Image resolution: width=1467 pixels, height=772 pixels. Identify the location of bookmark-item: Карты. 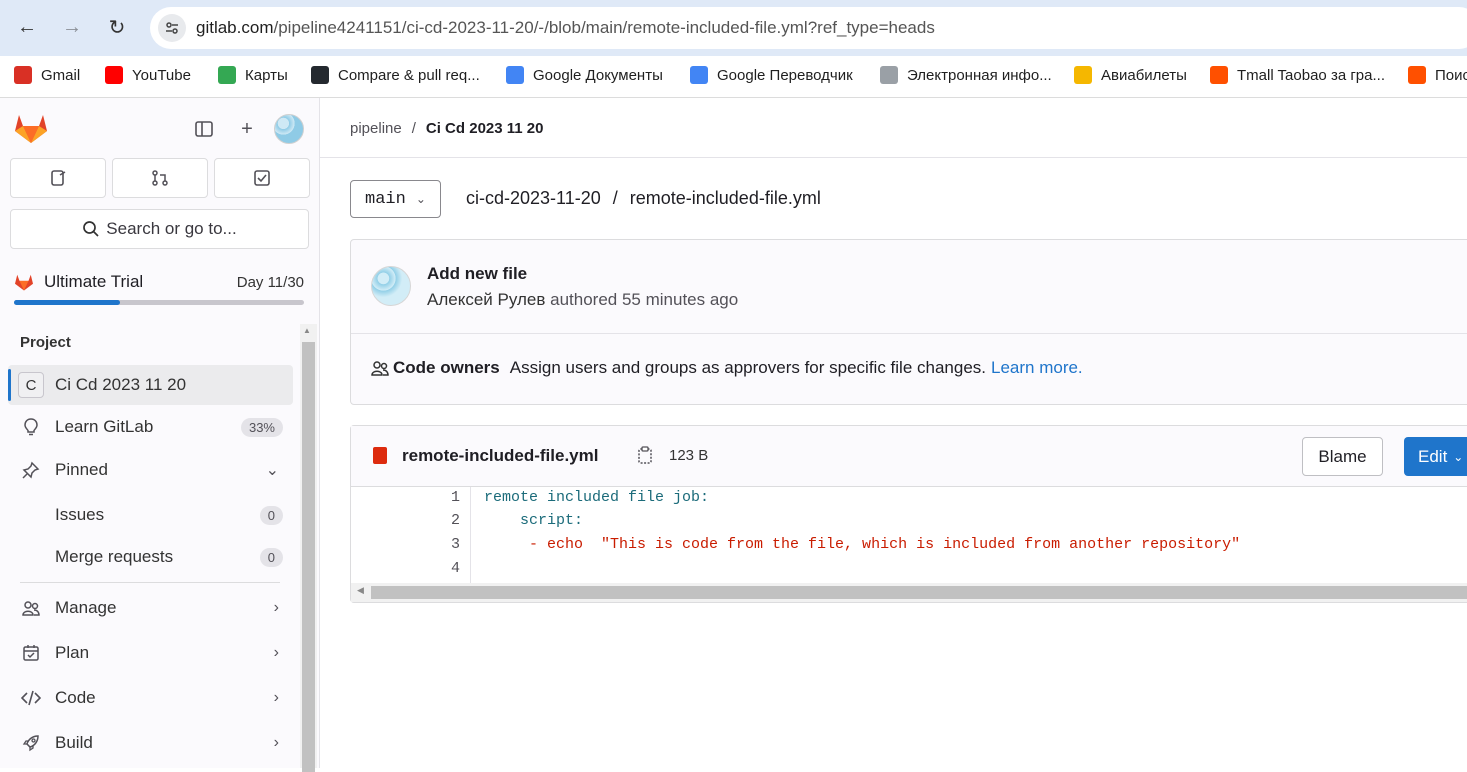
(253, 75).